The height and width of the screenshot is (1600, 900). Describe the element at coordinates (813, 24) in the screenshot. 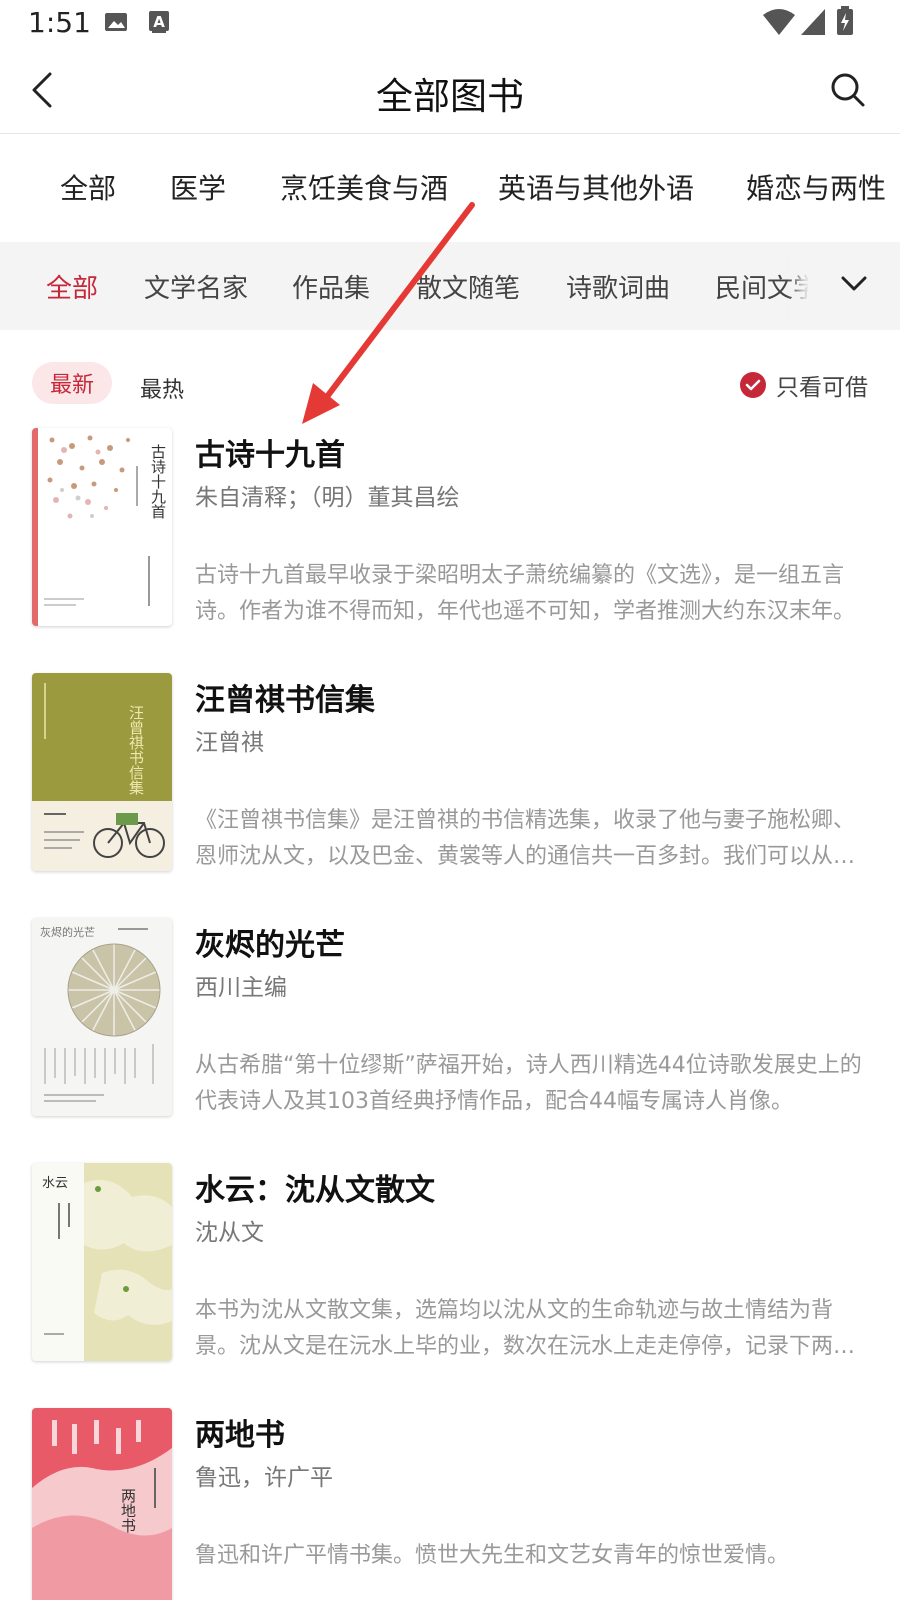

I see `cell-signal-icon` at that location.